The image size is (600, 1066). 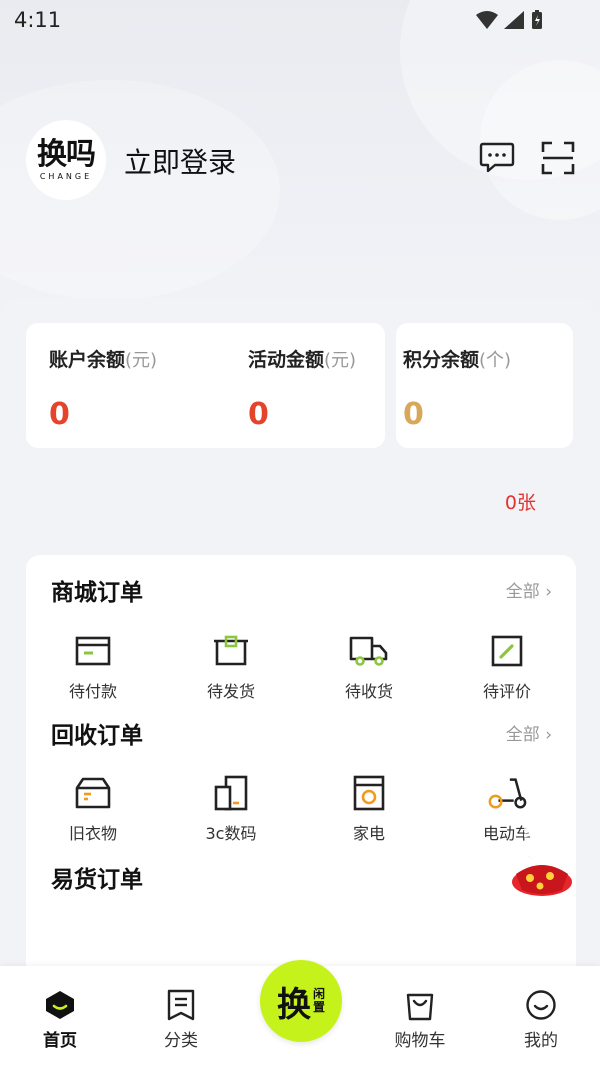 I want to click on order-pending-payment: 待付款, so click(x=93, y=666).